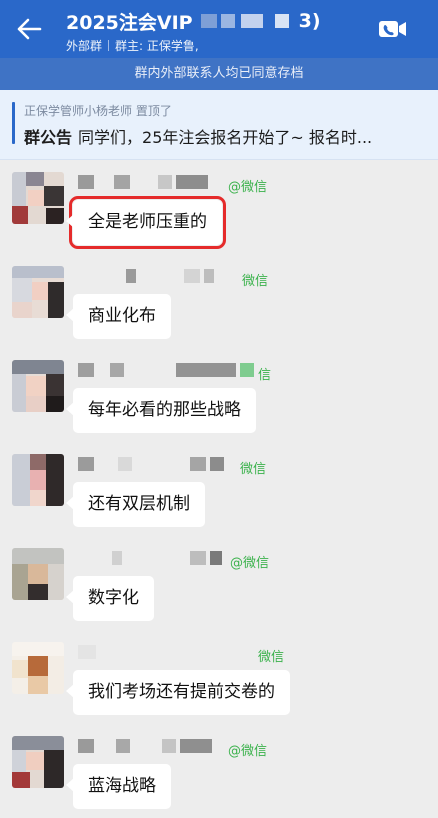  I want to click on message-item: 微信 我们考场还有提前交卷的, so click(219, 677).